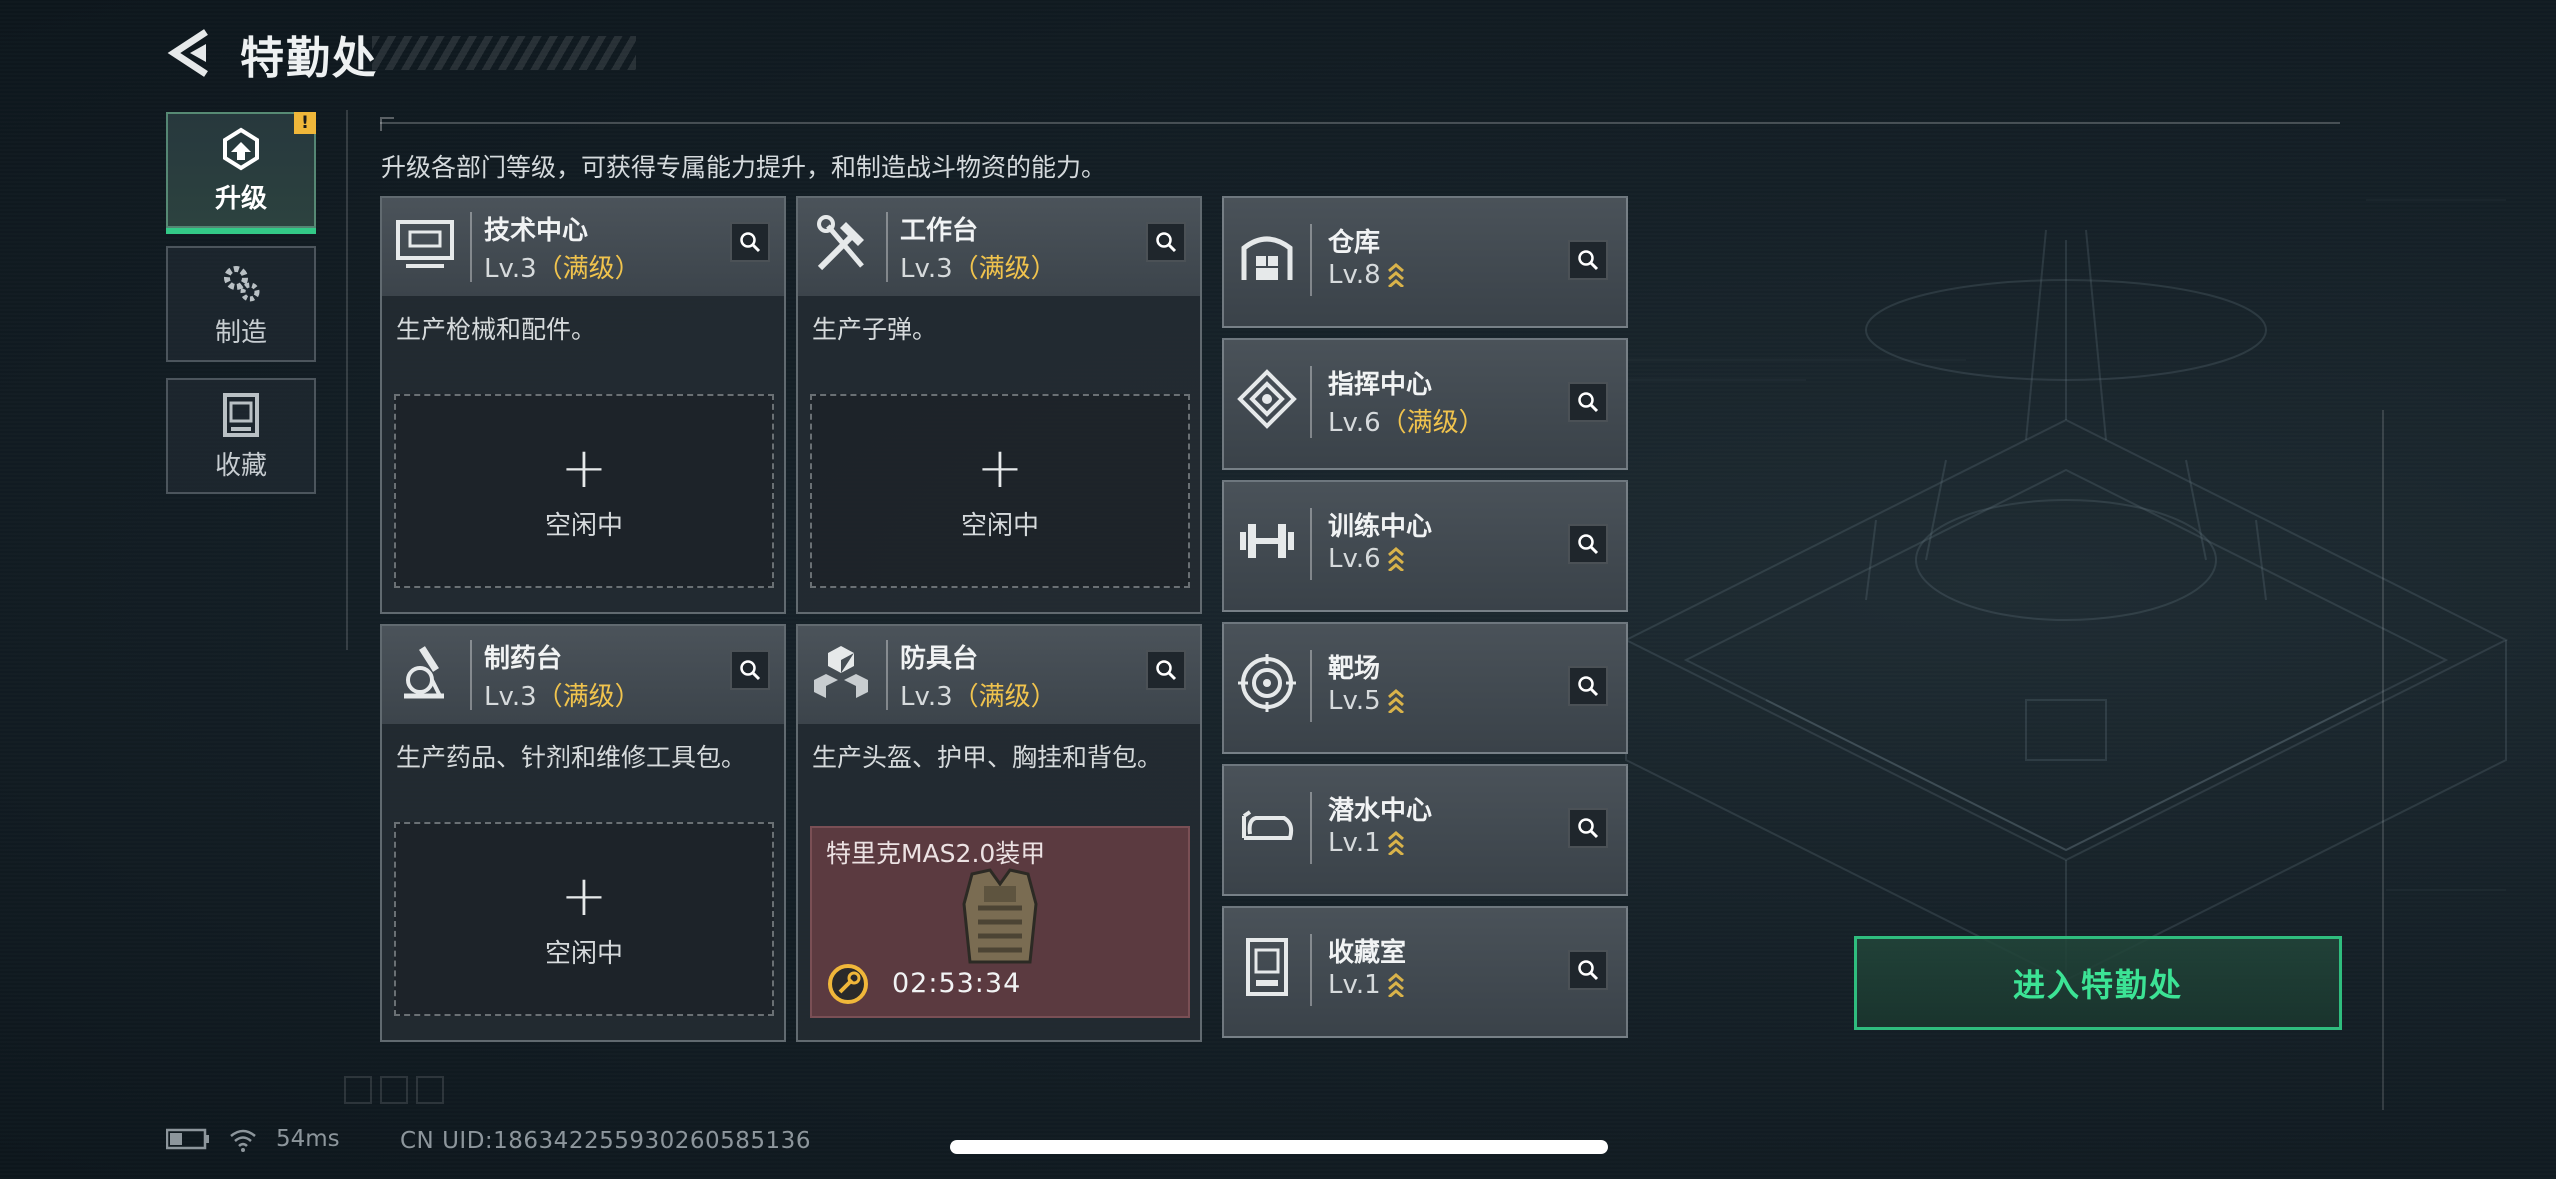 This screenshot has height=1179, width=2556. What do you see at coordinates (2383, 760) in the screenshot?
I see `decor-line` at bounding box center [2383, 760].